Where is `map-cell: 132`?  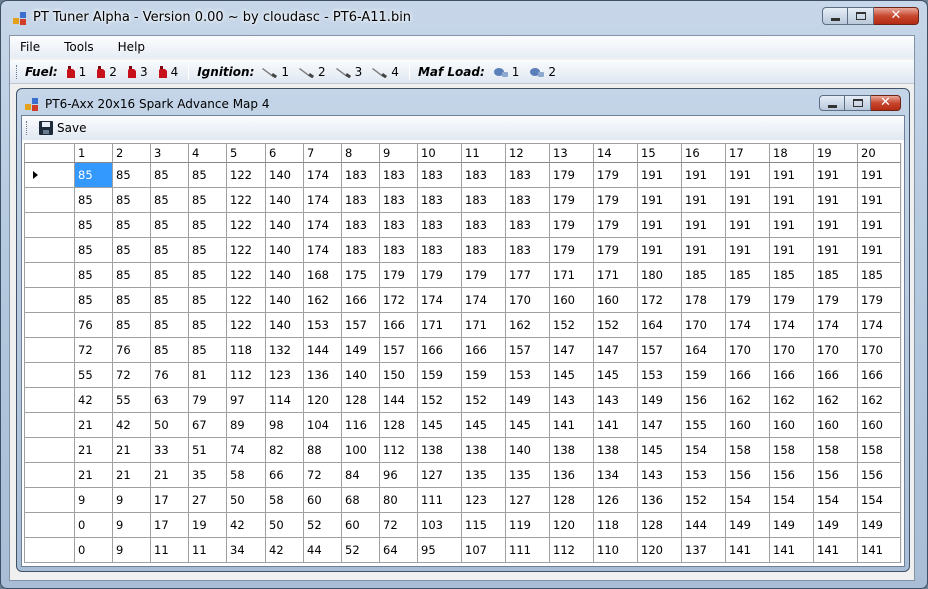
map-cell: 132 is located at coordinates (284, 350).